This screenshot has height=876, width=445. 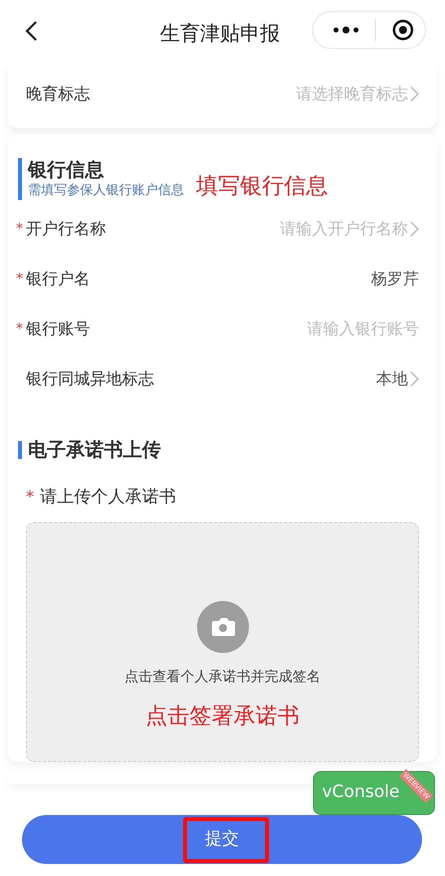 I want to click on select-field: 本地, so click(x=397, y=379).